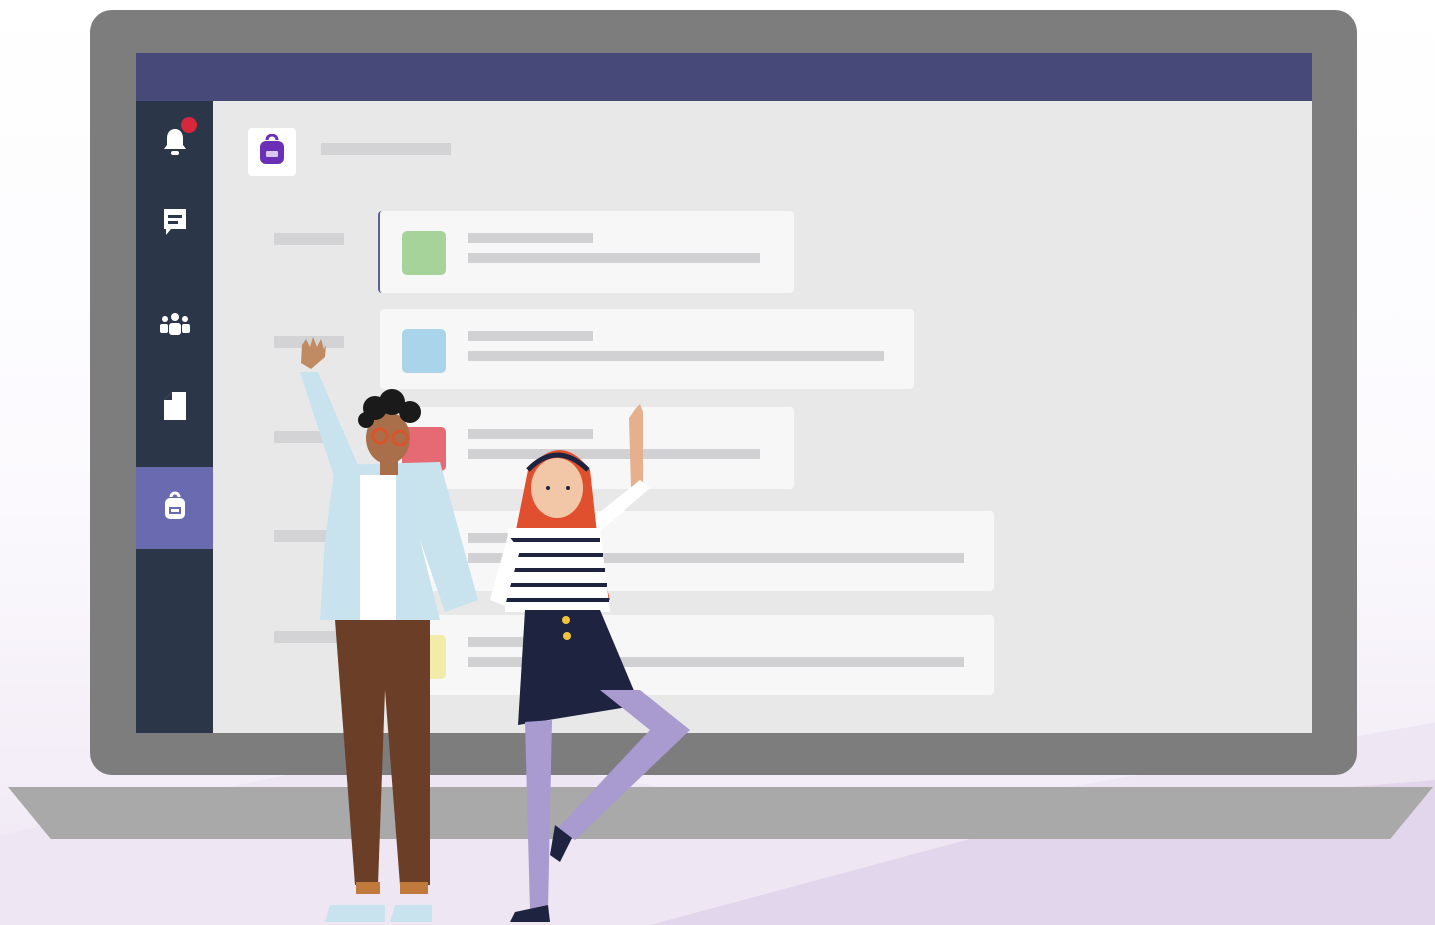 This screenshot has width=1435, height=925. What do you see at coordinates (389, 629) in the screenshot?
I see `waving-man` at bounding box center [389, 629].